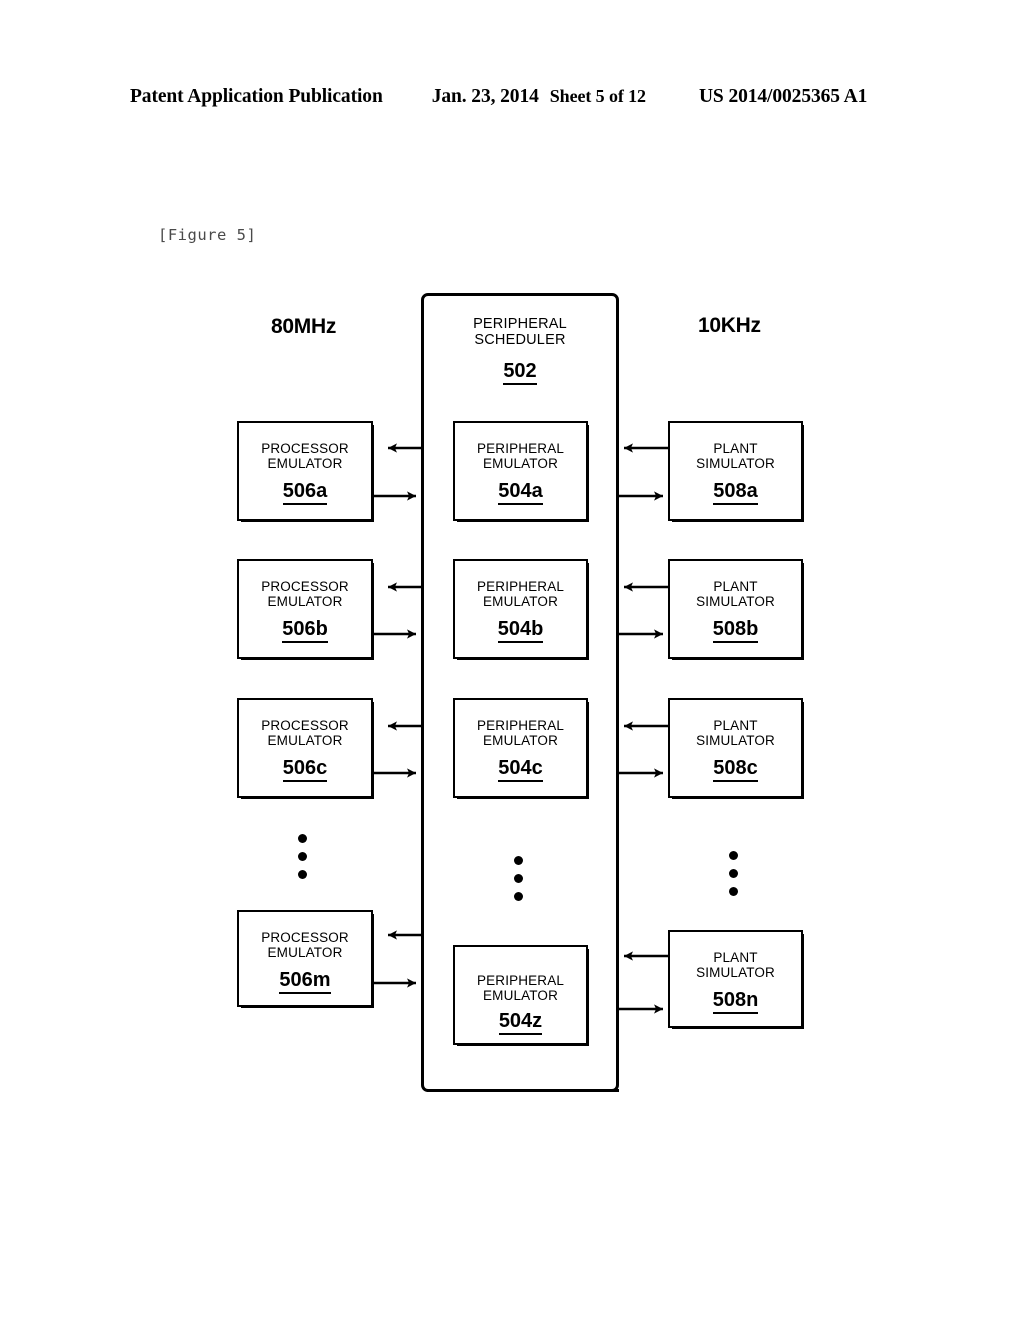 The width and height of the screenshot is (1024, 1320). What do you see at coordinates (305, 769) in the screenshot?
I see `processor-emulator-506c-ref: 506c` at bounding box center [305, 769].